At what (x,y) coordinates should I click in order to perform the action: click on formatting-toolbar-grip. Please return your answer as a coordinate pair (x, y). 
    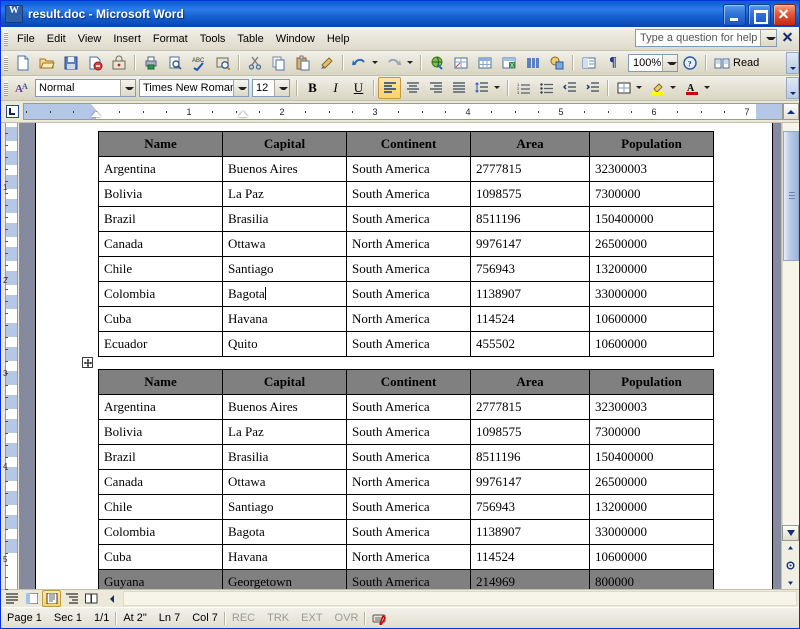
    Looking at the image, I should click on (6, 88).